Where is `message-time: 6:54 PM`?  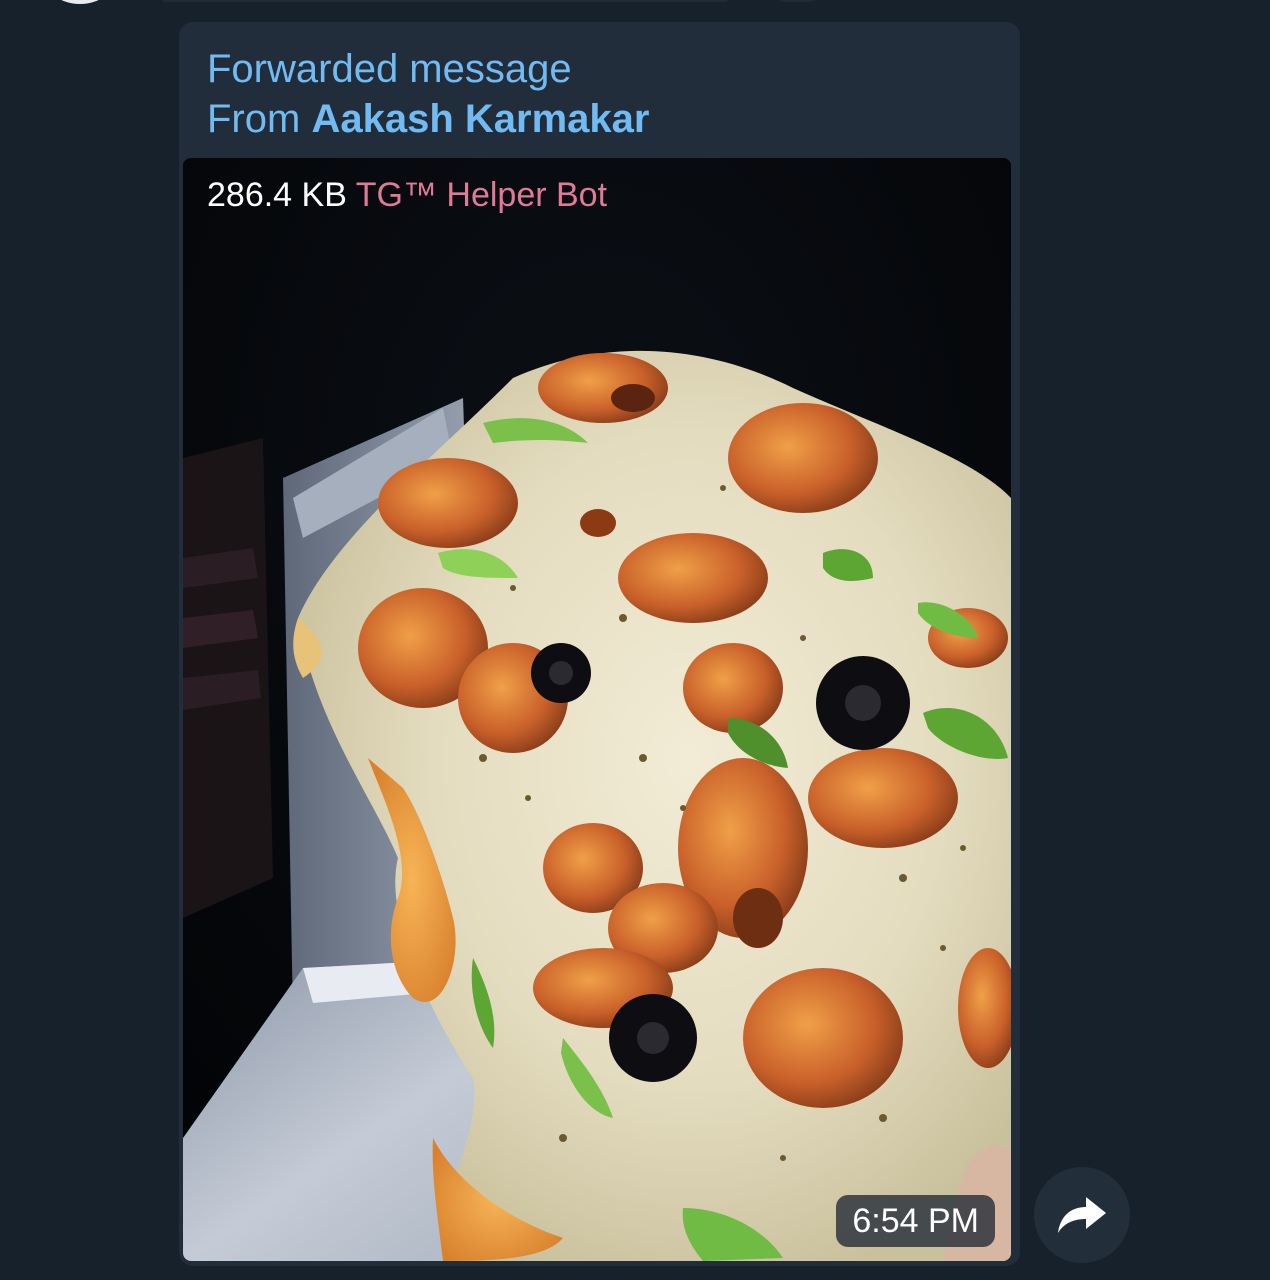
message-time: 6:54 PM is located at coordinates (915, 1221).